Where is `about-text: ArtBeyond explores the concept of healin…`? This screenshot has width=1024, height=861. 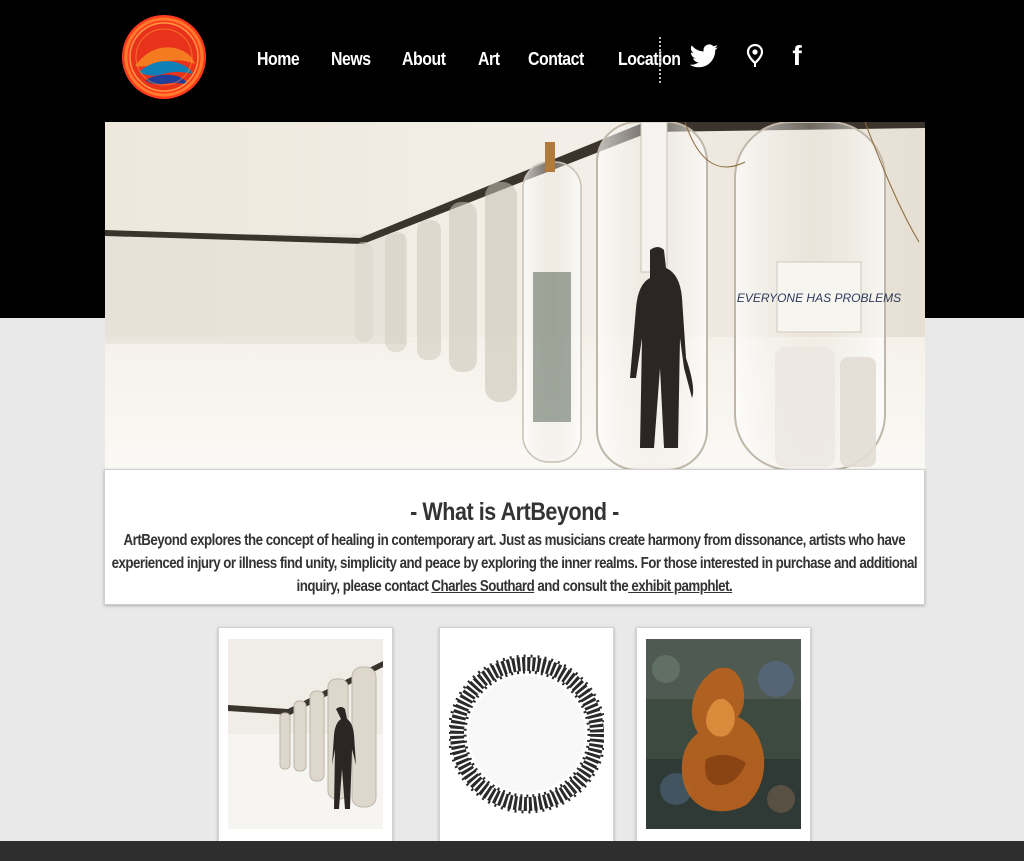
about-text: ArtBeyond explores the concept of healin… is located at coordinates (514, 563).